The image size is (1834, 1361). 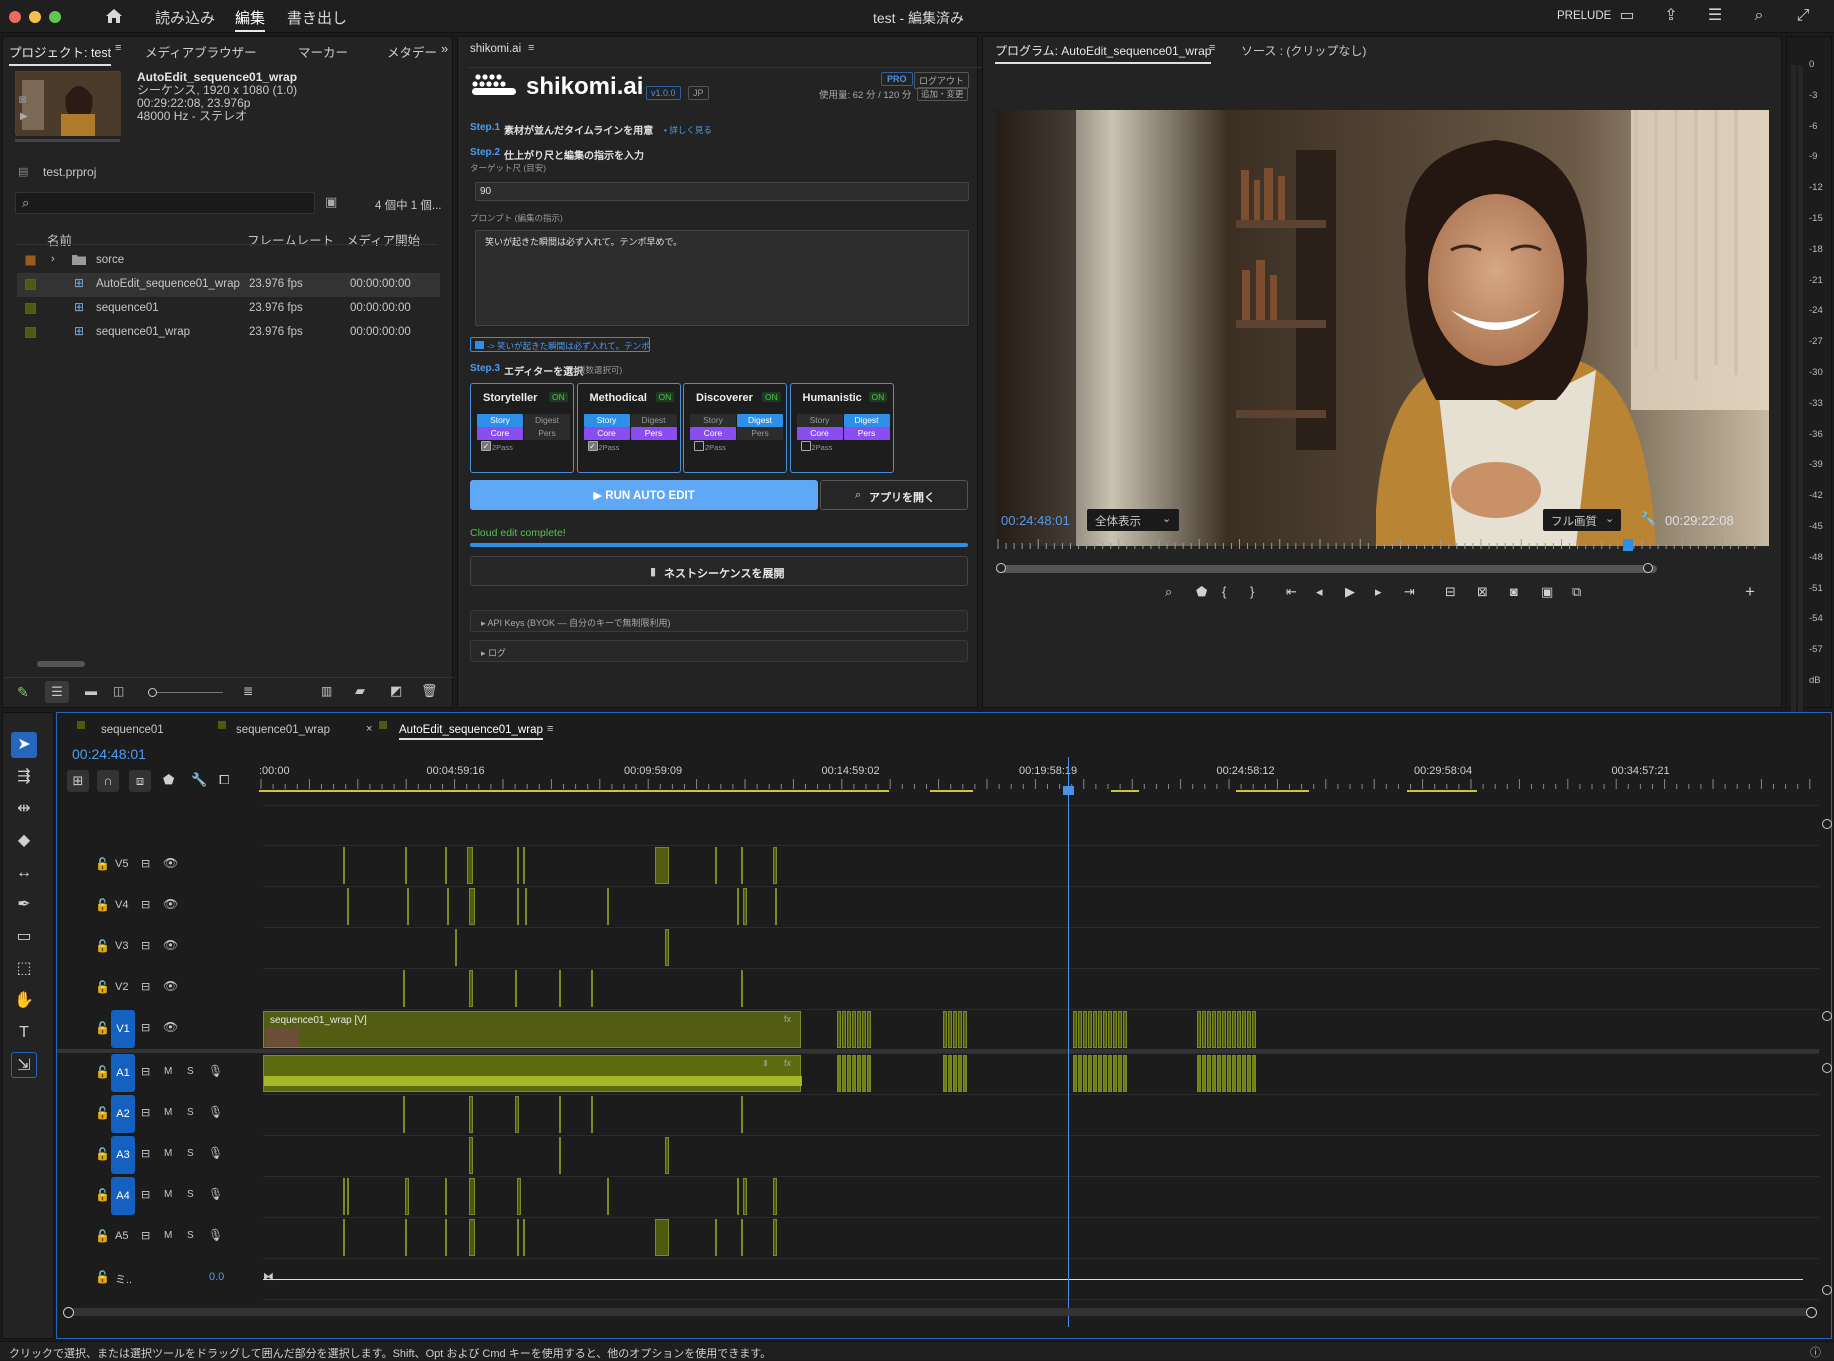 What do you see at coordinates (216, 1277) in the screenshot?
I see `mix-volume: 0.0` at bounding box center [216, 1277].